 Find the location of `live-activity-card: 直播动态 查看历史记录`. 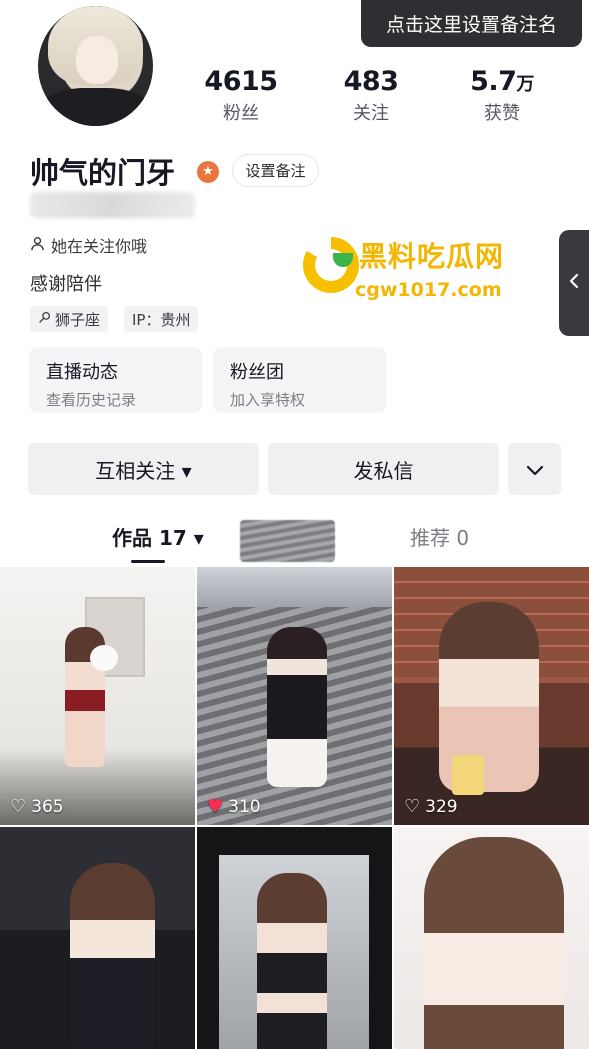

live-activity-card: 直播动态 查看历史记录 is located at coordinates (115, 380).